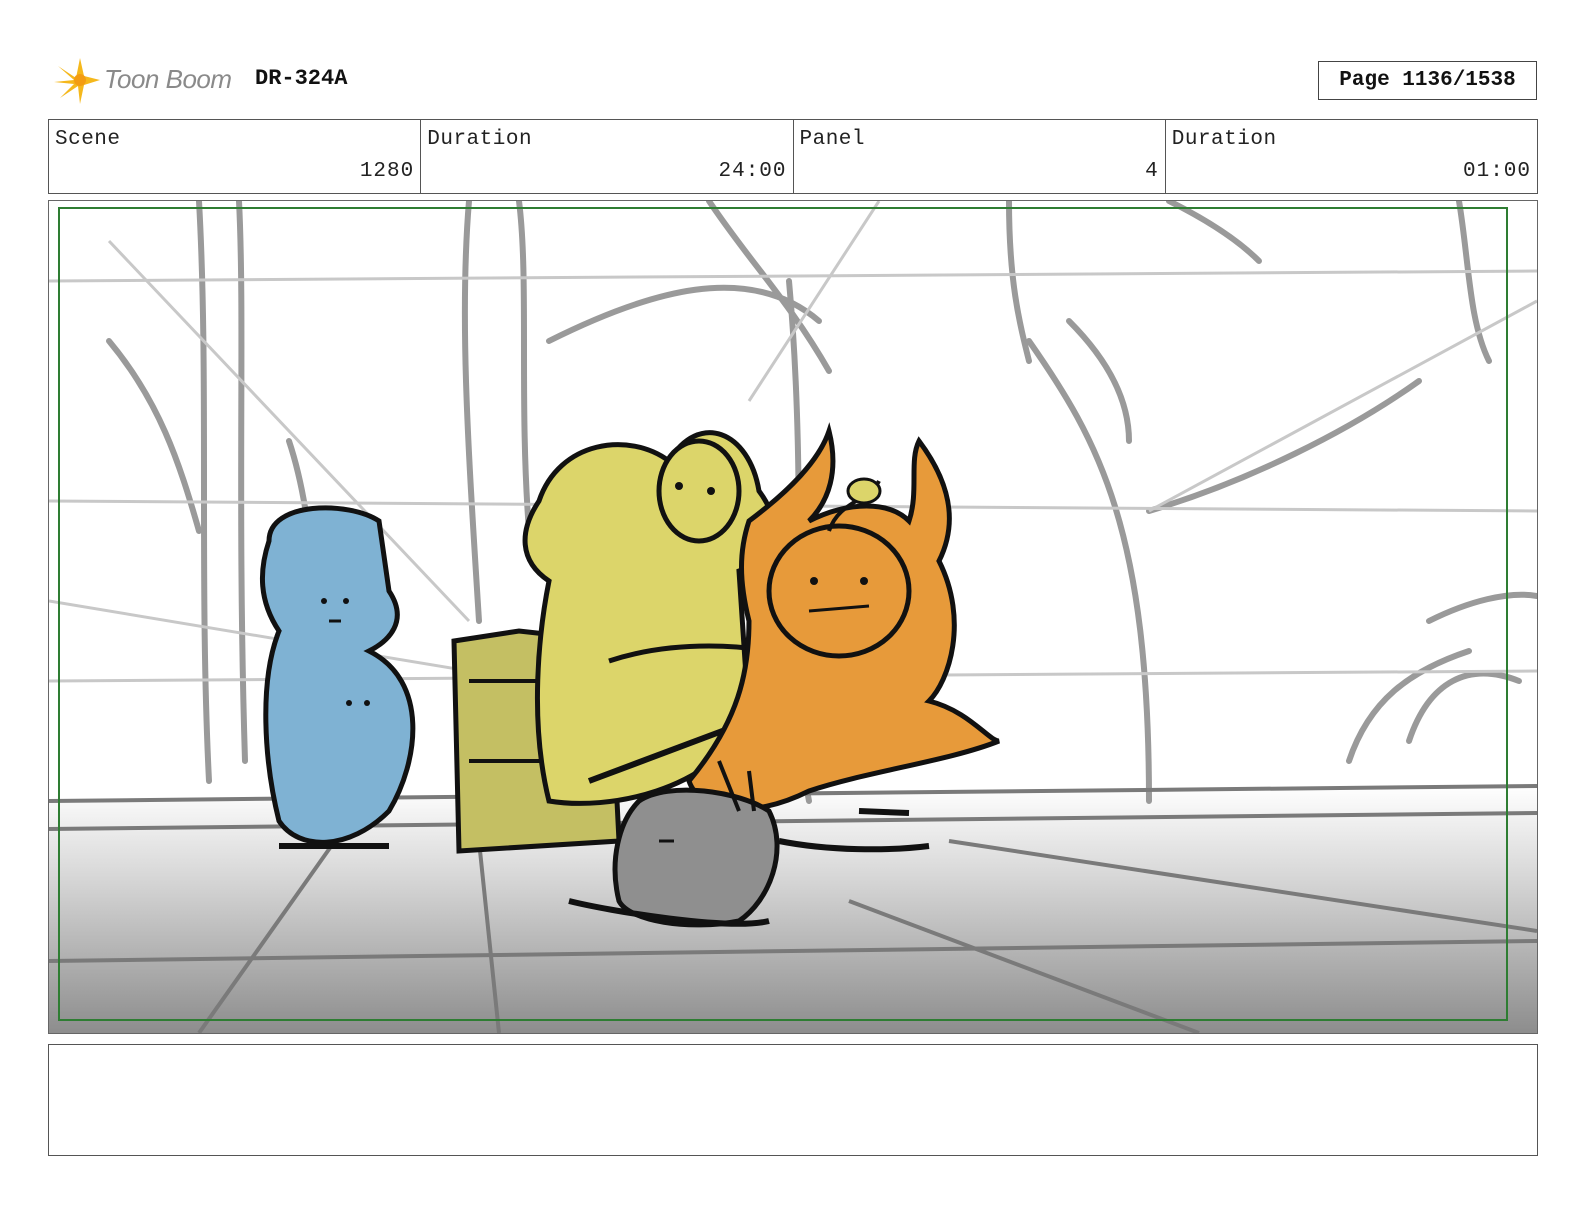  What do you see at coordinates (1496, 171) in the screenshot?
I see `panel-duration-value: 01:00` at bounding box center [1496, 171].